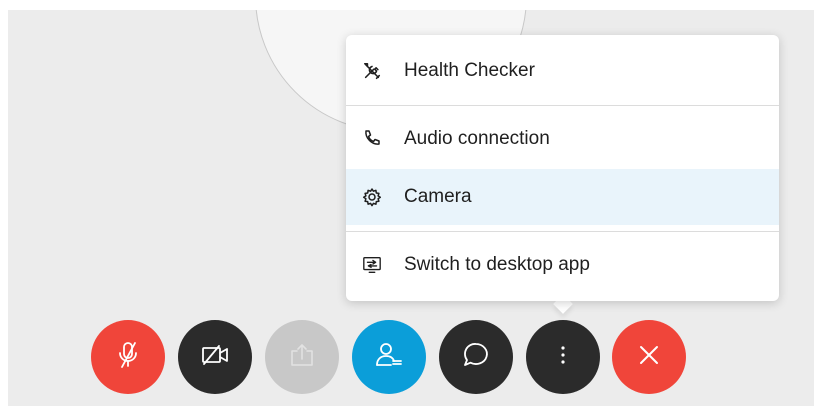  I want to click on menu-item-switch-to-desktop-app: Switch to desktop app, so click(562, 265).